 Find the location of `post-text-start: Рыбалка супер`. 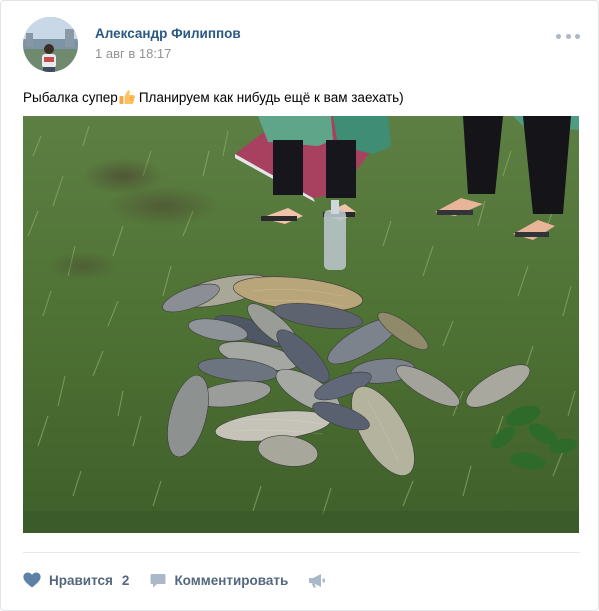

post-text-start: Рыбалка супер is located at coordinates (70, 97).